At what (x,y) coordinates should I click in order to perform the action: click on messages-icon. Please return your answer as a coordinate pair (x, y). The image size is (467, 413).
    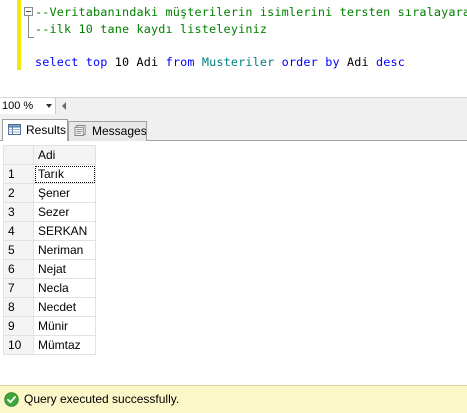
    Looking at the image, I should click on (80, 130).